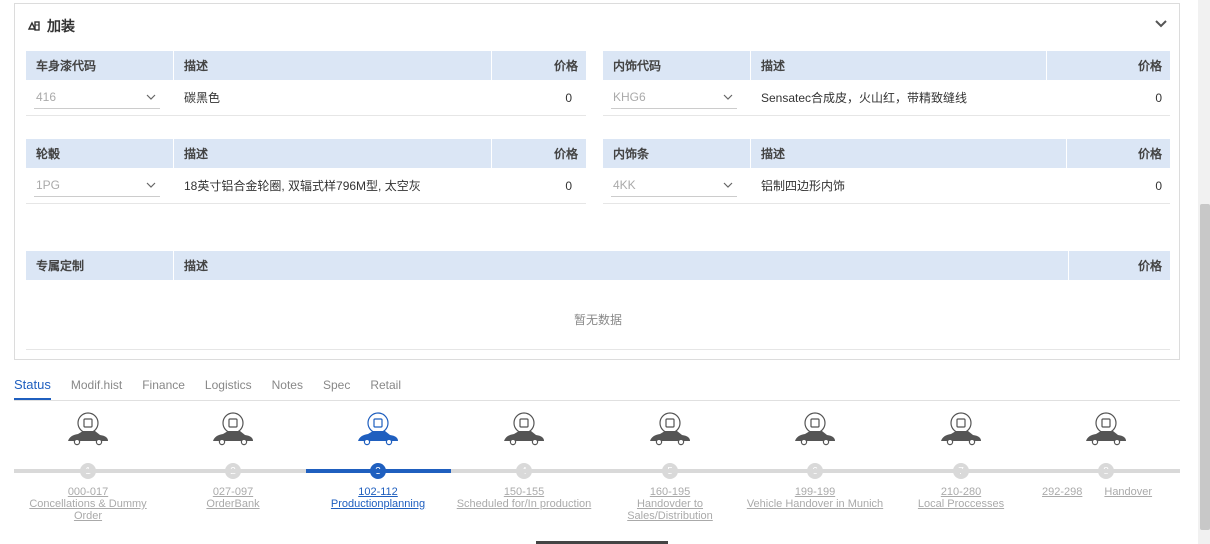  I want to click on col-strip: 内饰条, so click(677, 153).